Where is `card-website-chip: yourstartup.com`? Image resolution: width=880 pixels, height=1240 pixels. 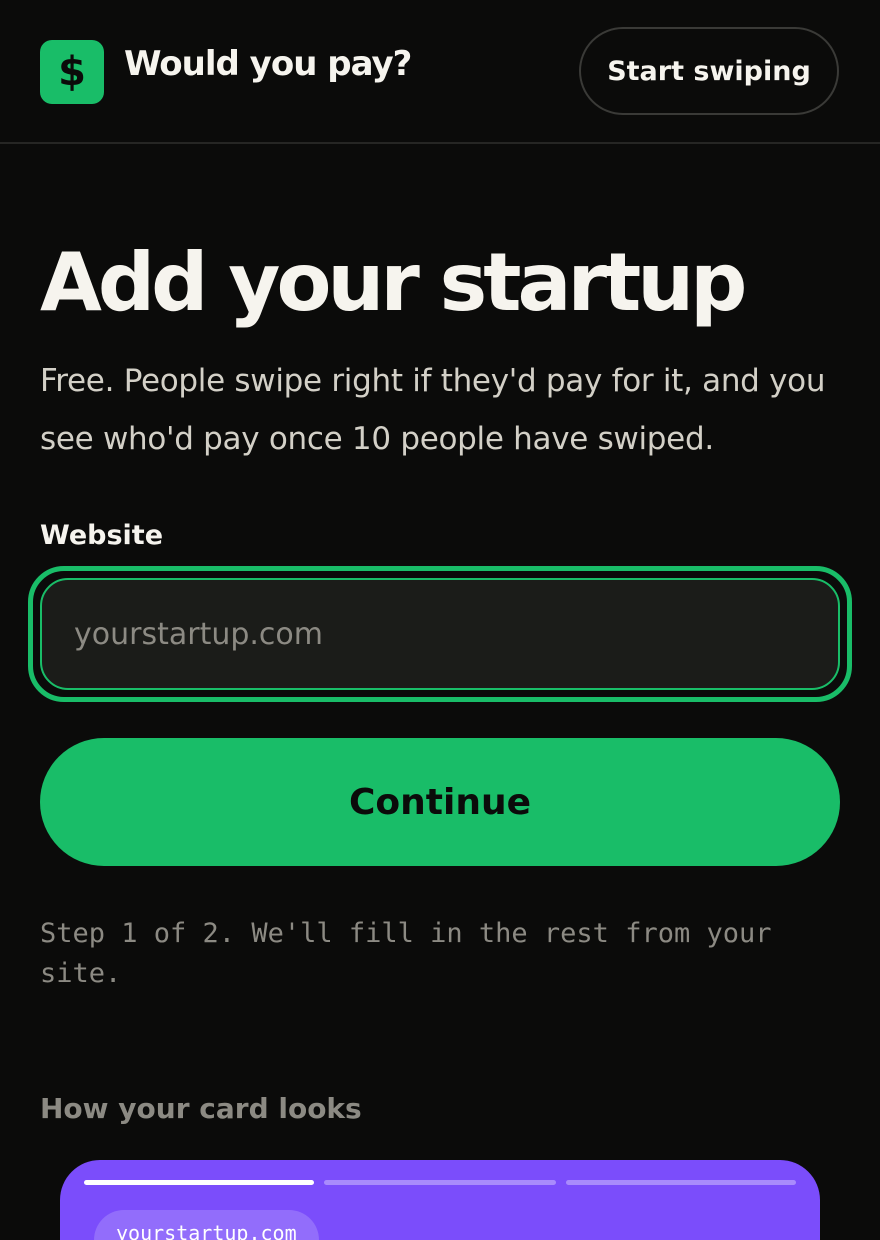 card-website-chip: yourstartup.com is located at coordinates (206, 1225).